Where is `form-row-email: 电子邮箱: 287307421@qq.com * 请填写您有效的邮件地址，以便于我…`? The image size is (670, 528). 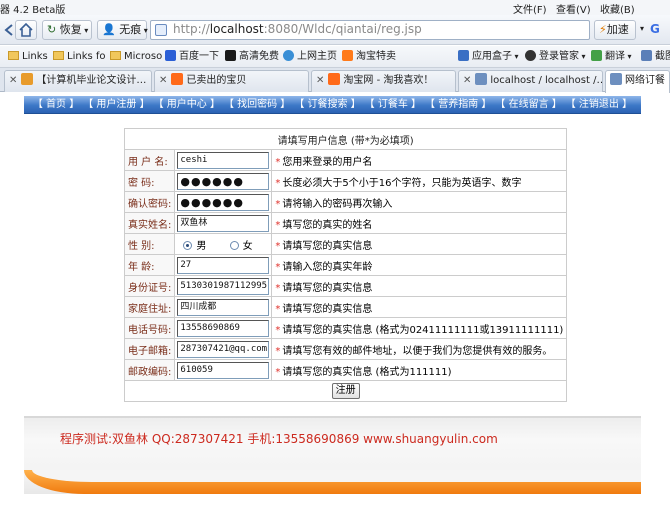 form-row-email: 电子邮箱: 287307421@qq.com * 请填写您有效的邮件地址，以便于我… is located at coordinates (345, 349).